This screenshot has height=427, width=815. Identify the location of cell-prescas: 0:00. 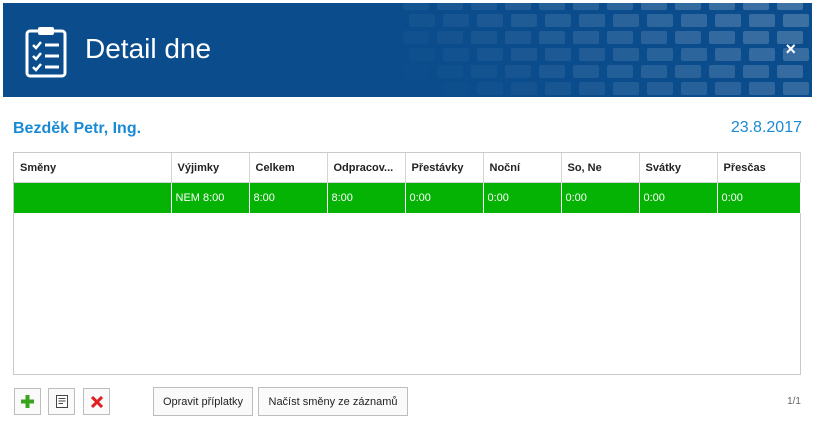
(759, 197).